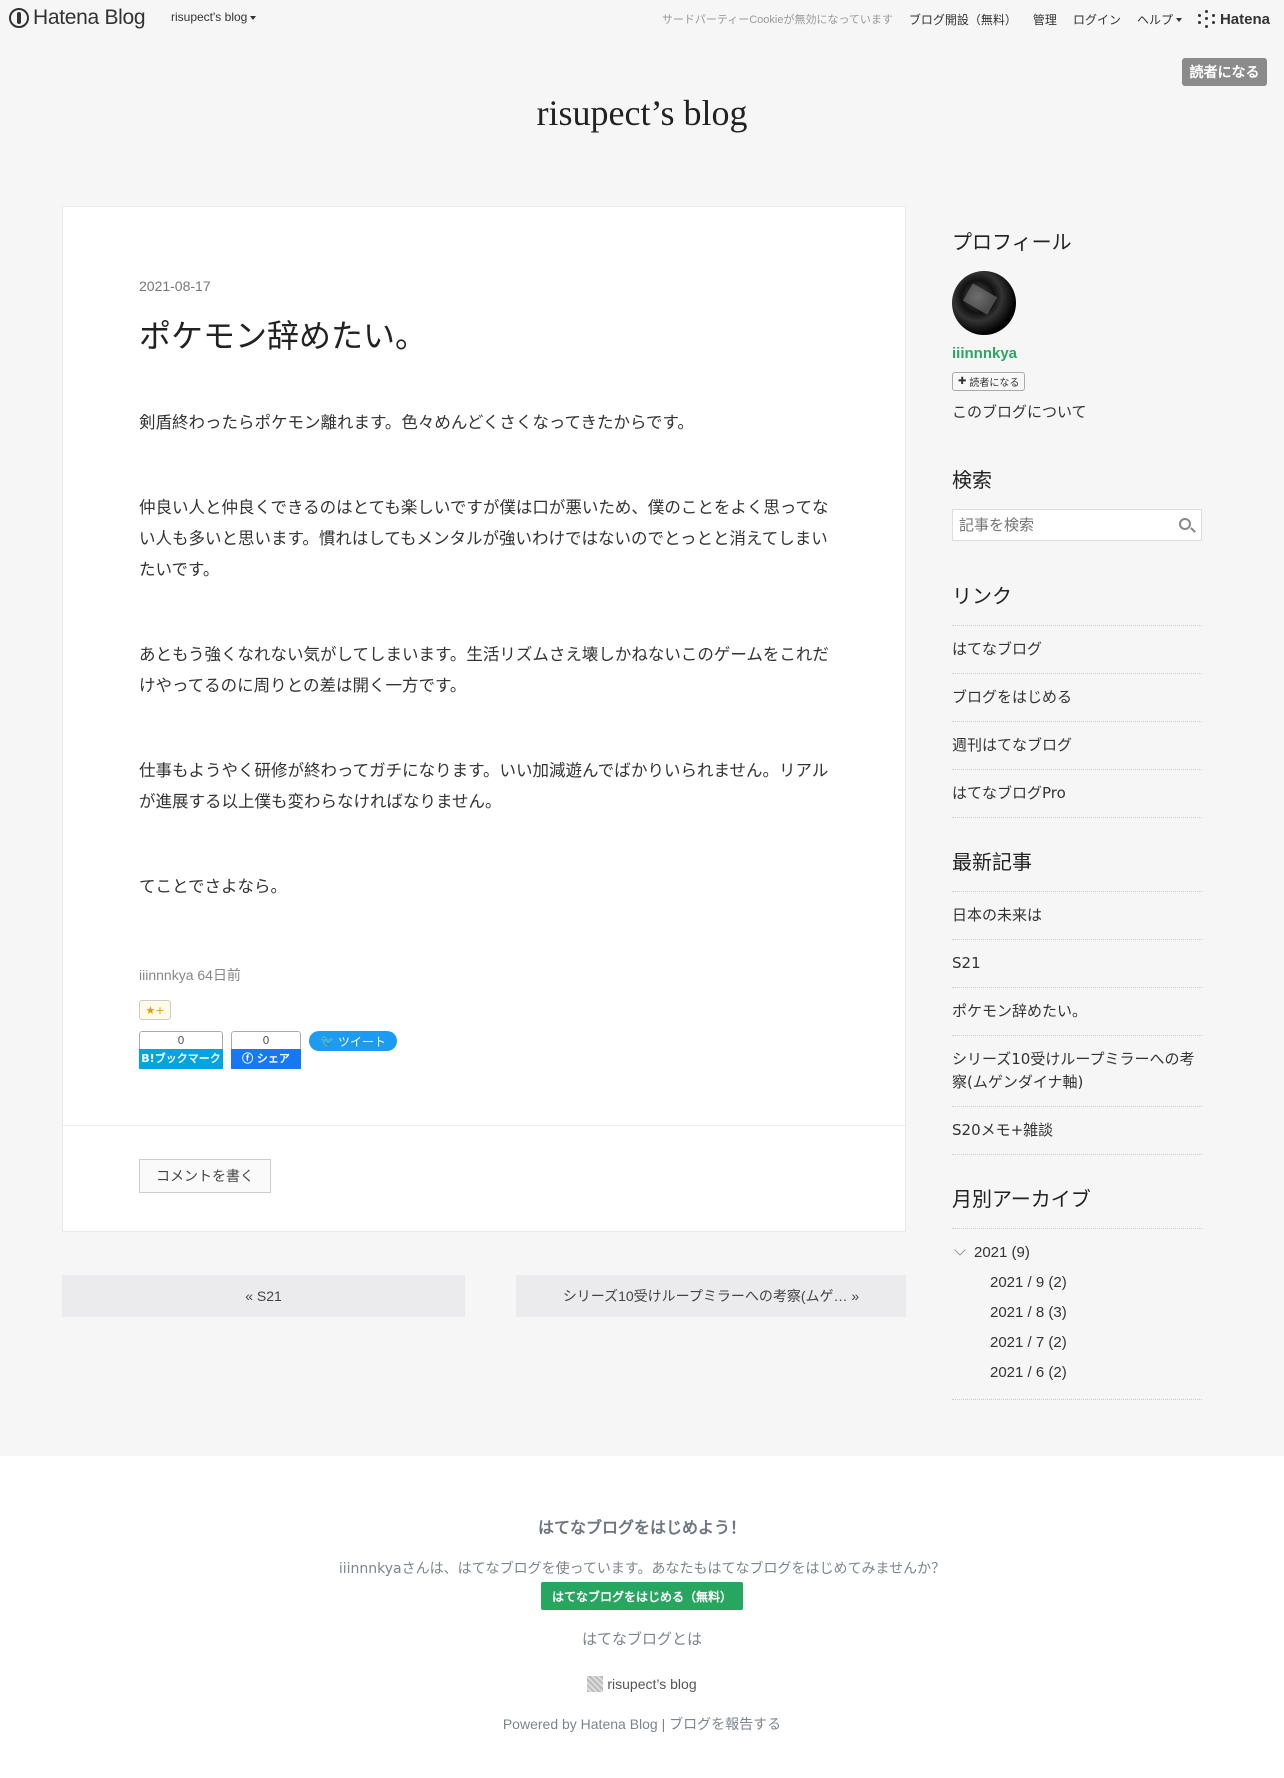 The image size is (1284, 1778). Describe the element at coordinates (266, 1040) in the screenshot. I see `share-count: 0` at that location.